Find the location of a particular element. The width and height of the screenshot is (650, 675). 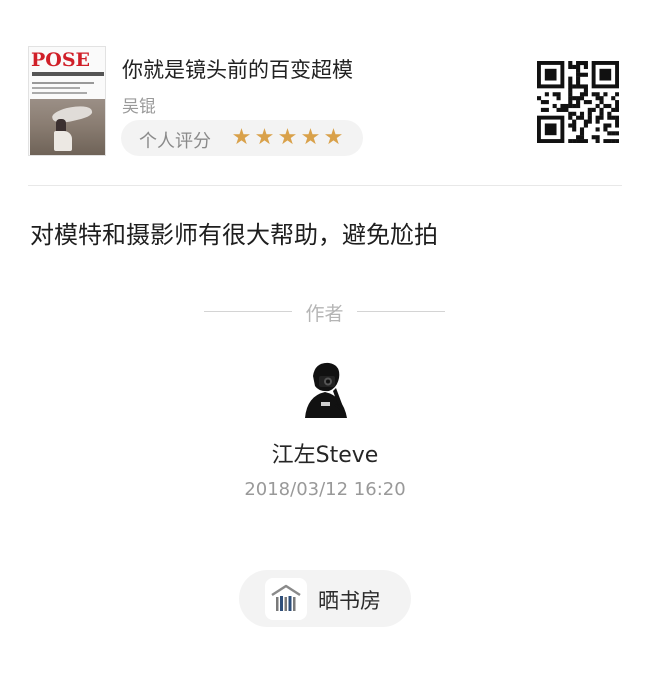

divider-line-left is located at coordinates (248, 311).